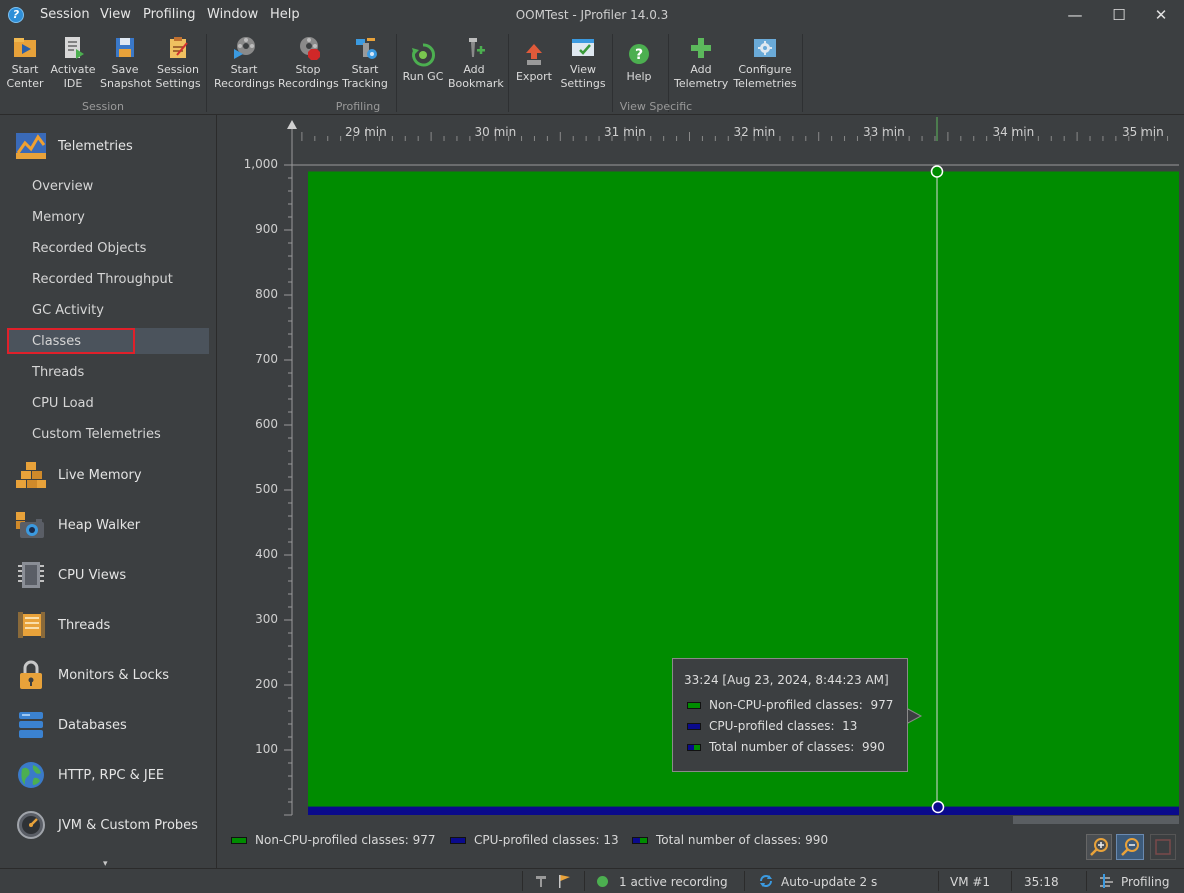  I want to click on y-tick-label: 200, so click(266, 684).